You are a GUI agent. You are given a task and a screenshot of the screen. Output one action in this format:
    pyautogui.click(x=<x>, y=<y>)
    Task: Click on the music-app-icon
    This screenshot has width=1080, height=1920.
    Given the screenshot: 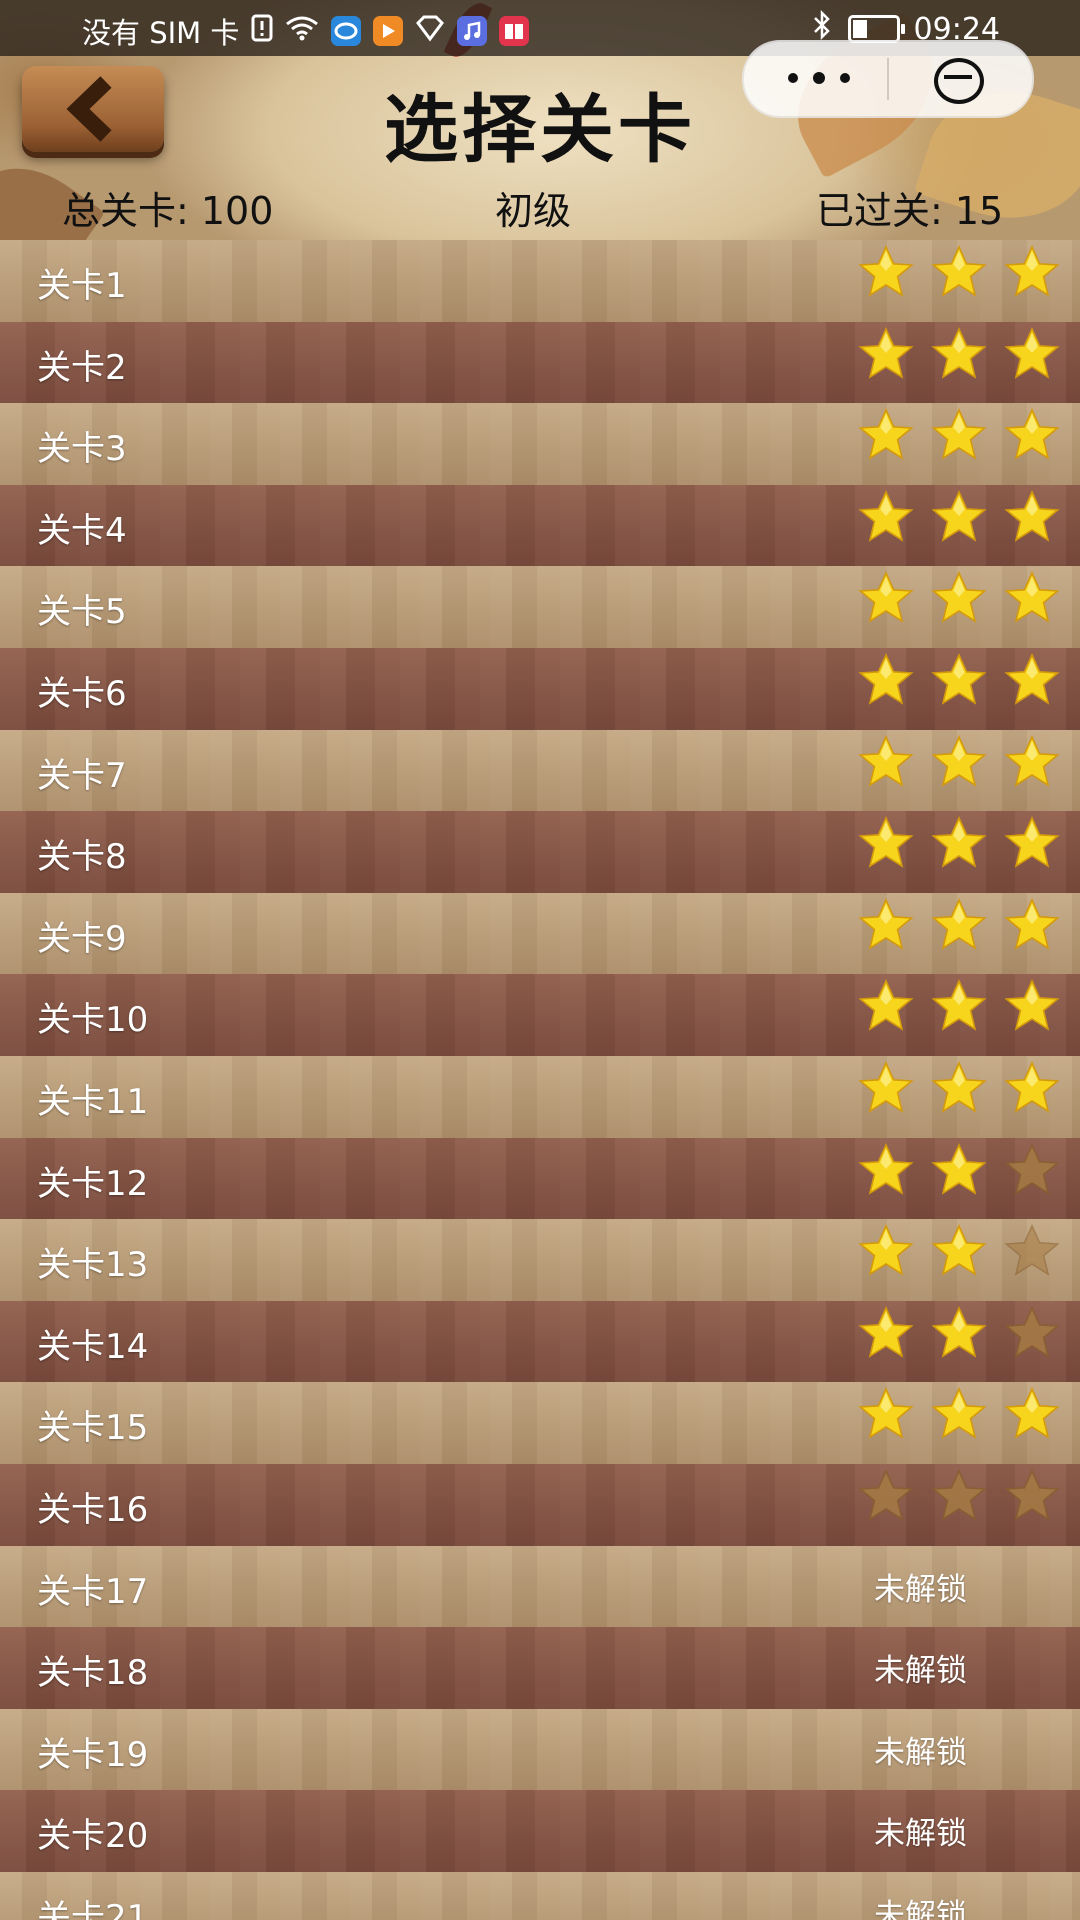 What is the action you would take?
    pyautogui.click(x=472, y=31)
    